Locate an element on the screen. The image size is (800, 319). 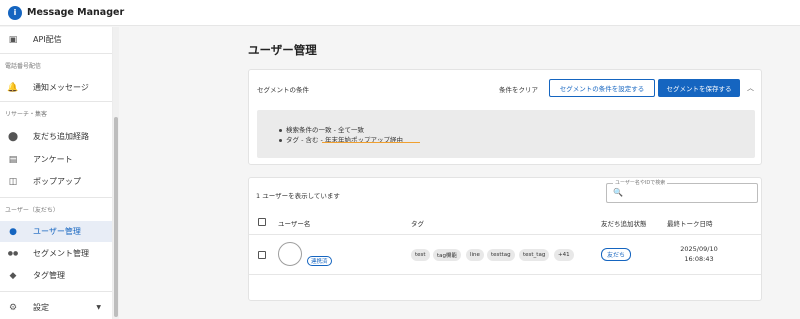
sidebar-item-label: ポップアップ is located at coordinates (57, 181).